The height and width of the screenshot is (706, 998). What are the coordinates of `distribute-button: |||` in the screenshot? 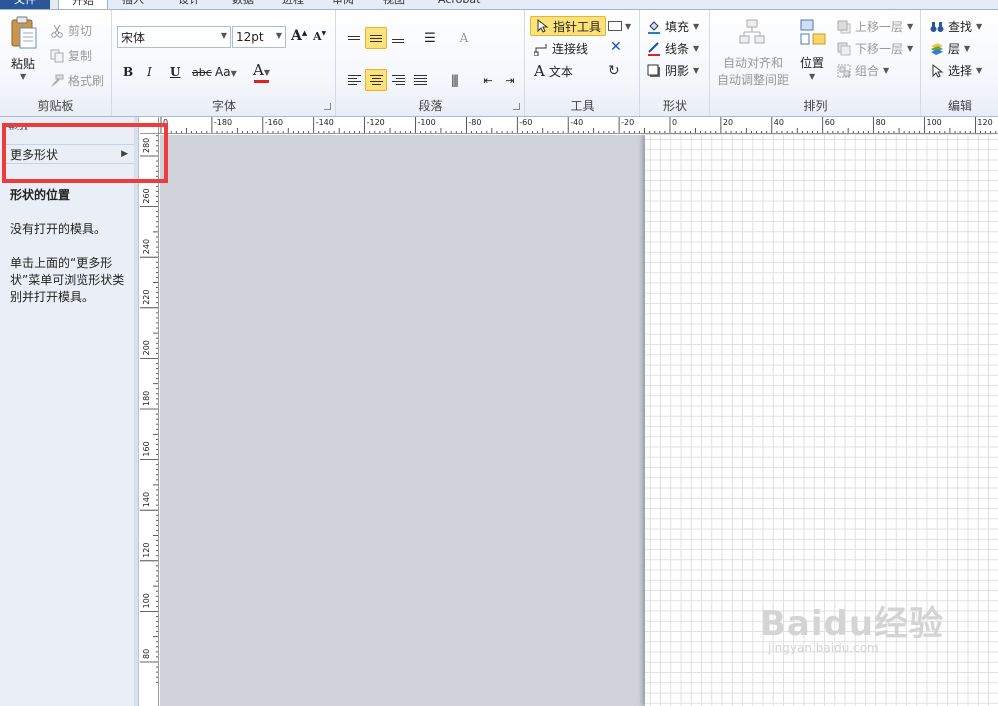 It's located at (454, 80).